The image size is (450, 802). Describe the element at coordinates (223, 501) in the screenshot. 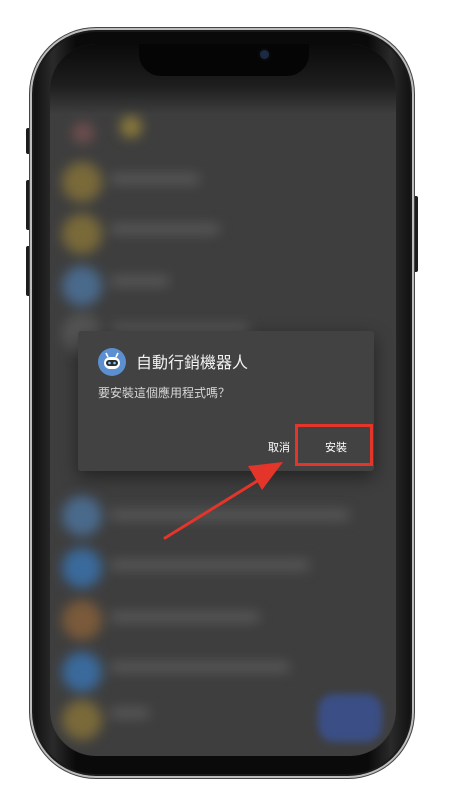

I see `arrow-icon` at that location.